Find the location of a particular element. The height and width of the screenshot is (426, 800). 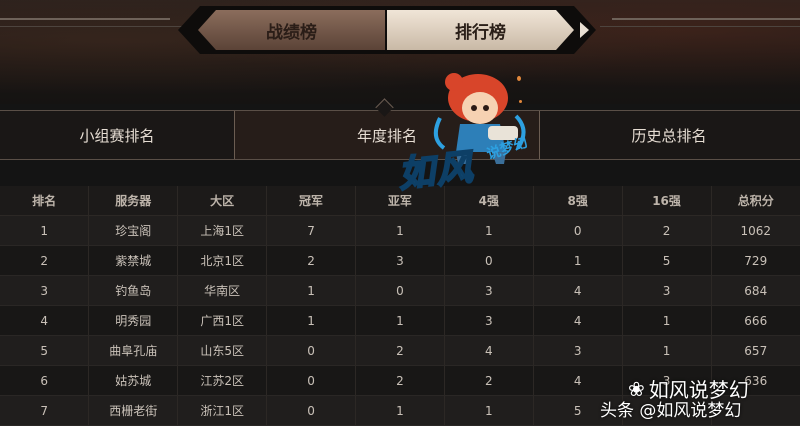

cell-region: 上海1区 is located at coordinates (222, 230).